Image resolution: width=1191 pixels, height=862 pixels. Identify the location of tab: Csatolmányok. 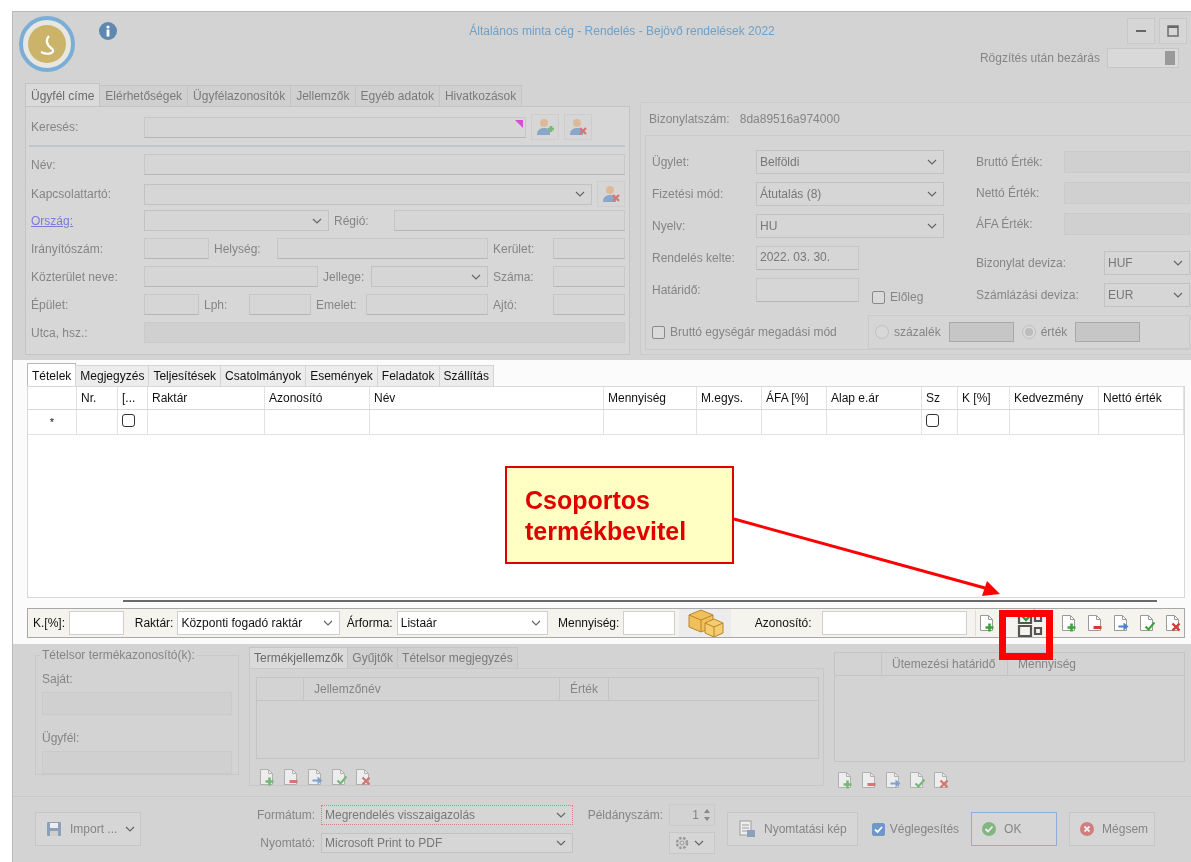
(263, 376).